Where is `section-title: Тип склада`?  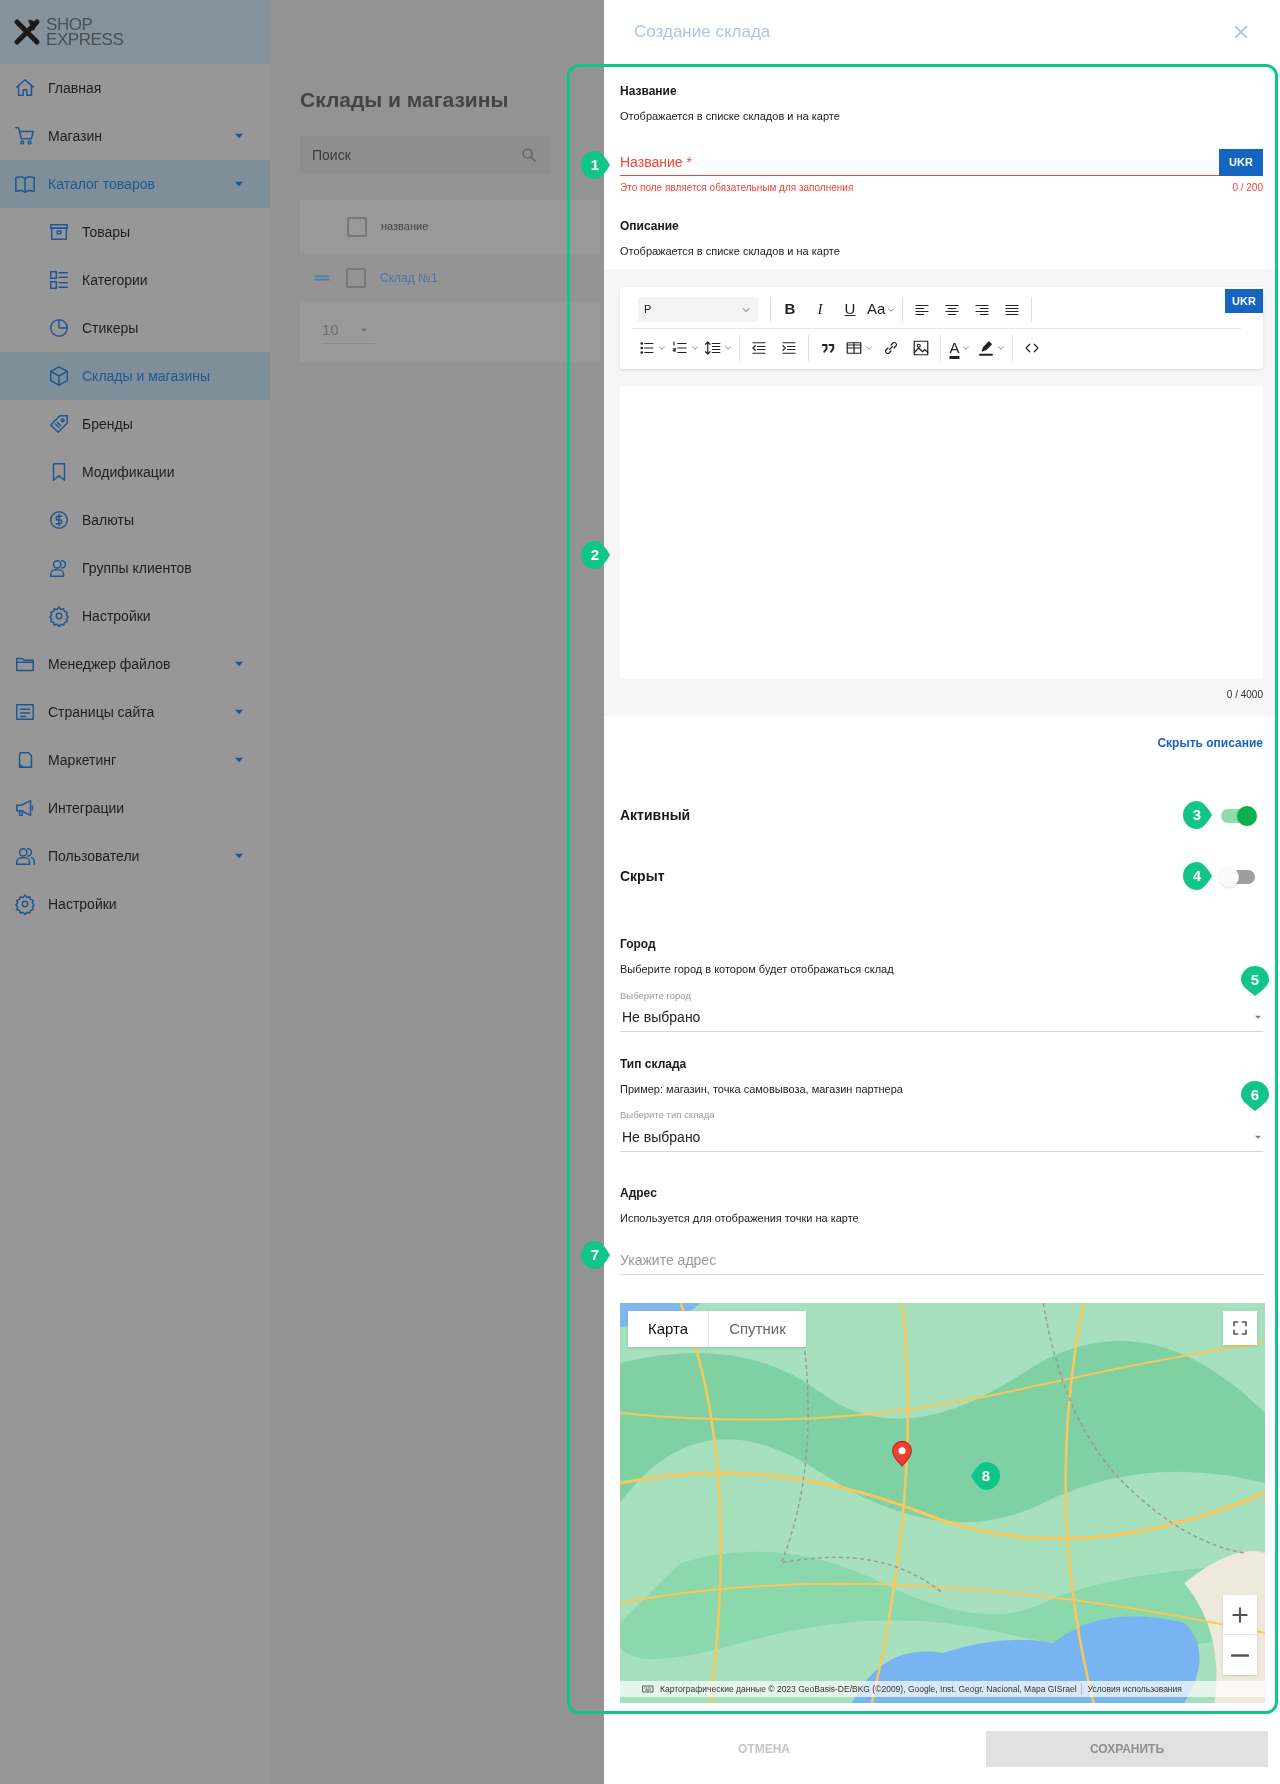 section-title: Тип склада is located at coordinates (653, 1064).